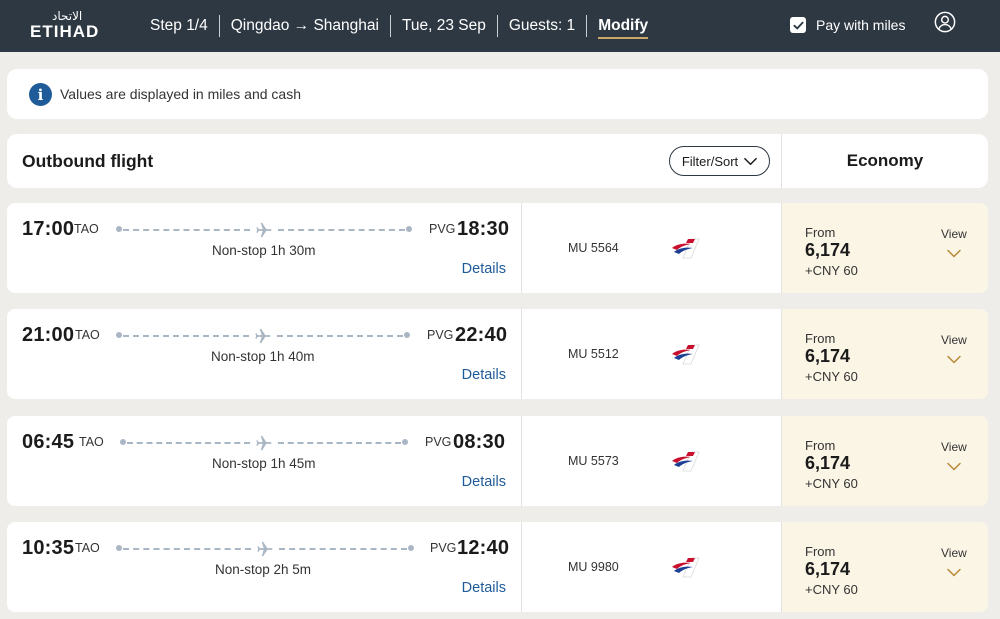 This screenshot has width=1000, height=619. I want to click on checkmark-icon, so click(798, 25).